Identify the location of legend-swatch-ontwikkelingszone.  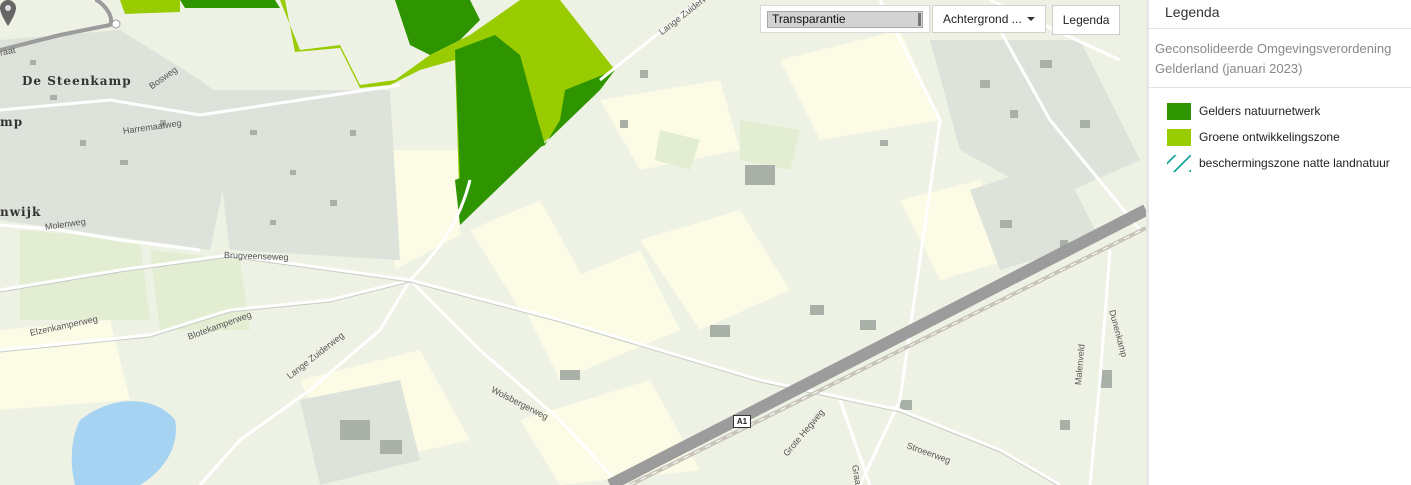
(1179, 137).